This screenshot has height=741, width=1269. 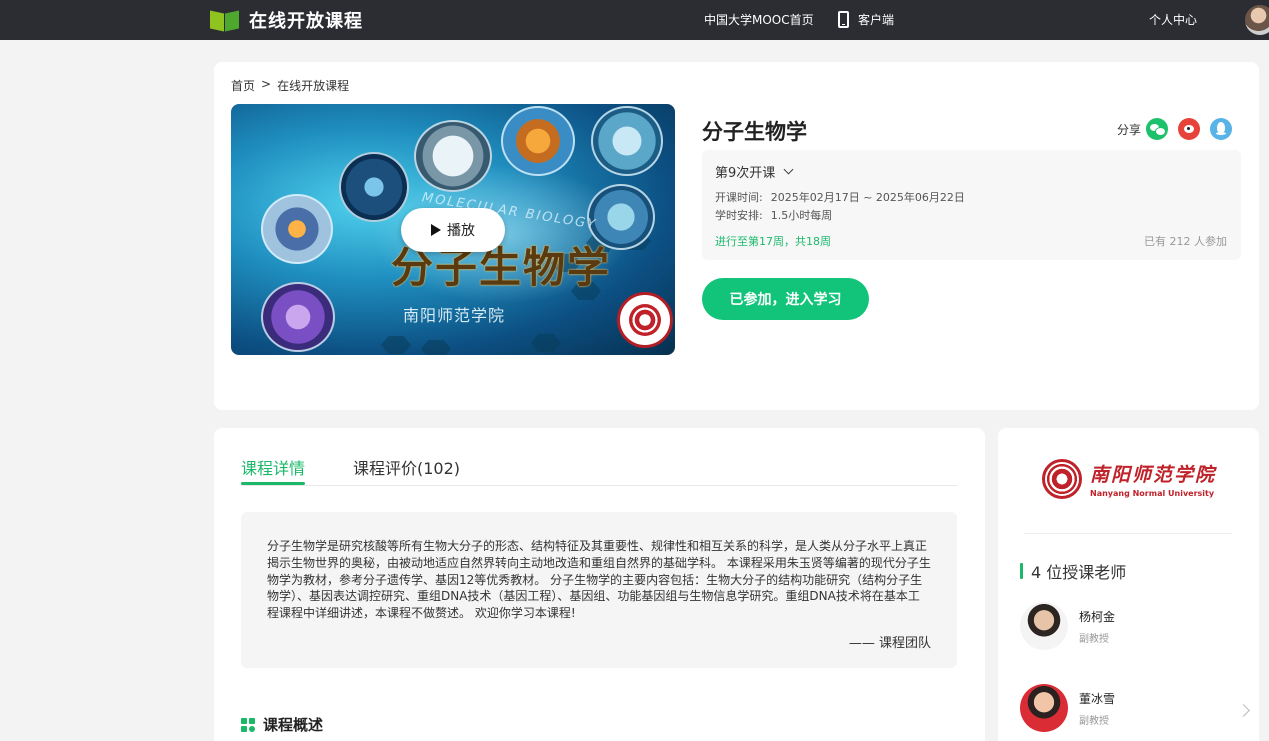 I want to click on breadcrumb: 首页 > 在线开放课程, so click(x=290, y=85).